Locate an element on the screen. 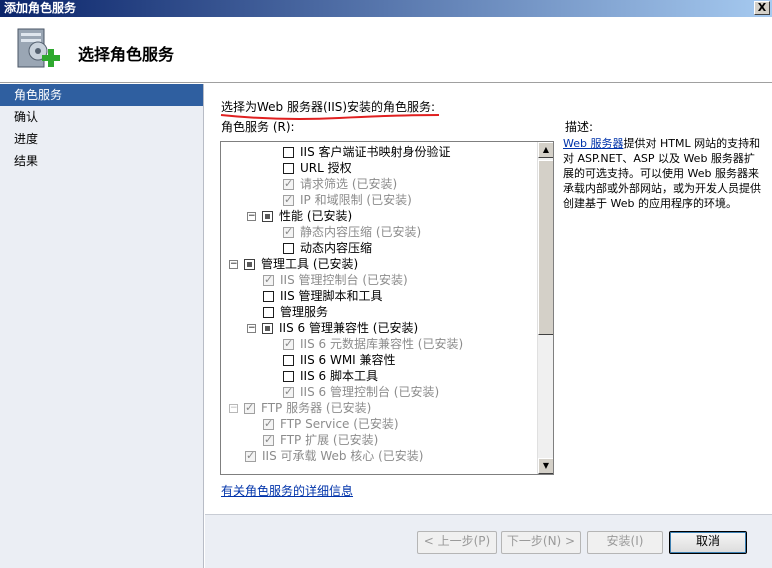 The image size is (772, 568). tree-item: IIS 管理脚本和工具 is located at coordinates (323, 296).